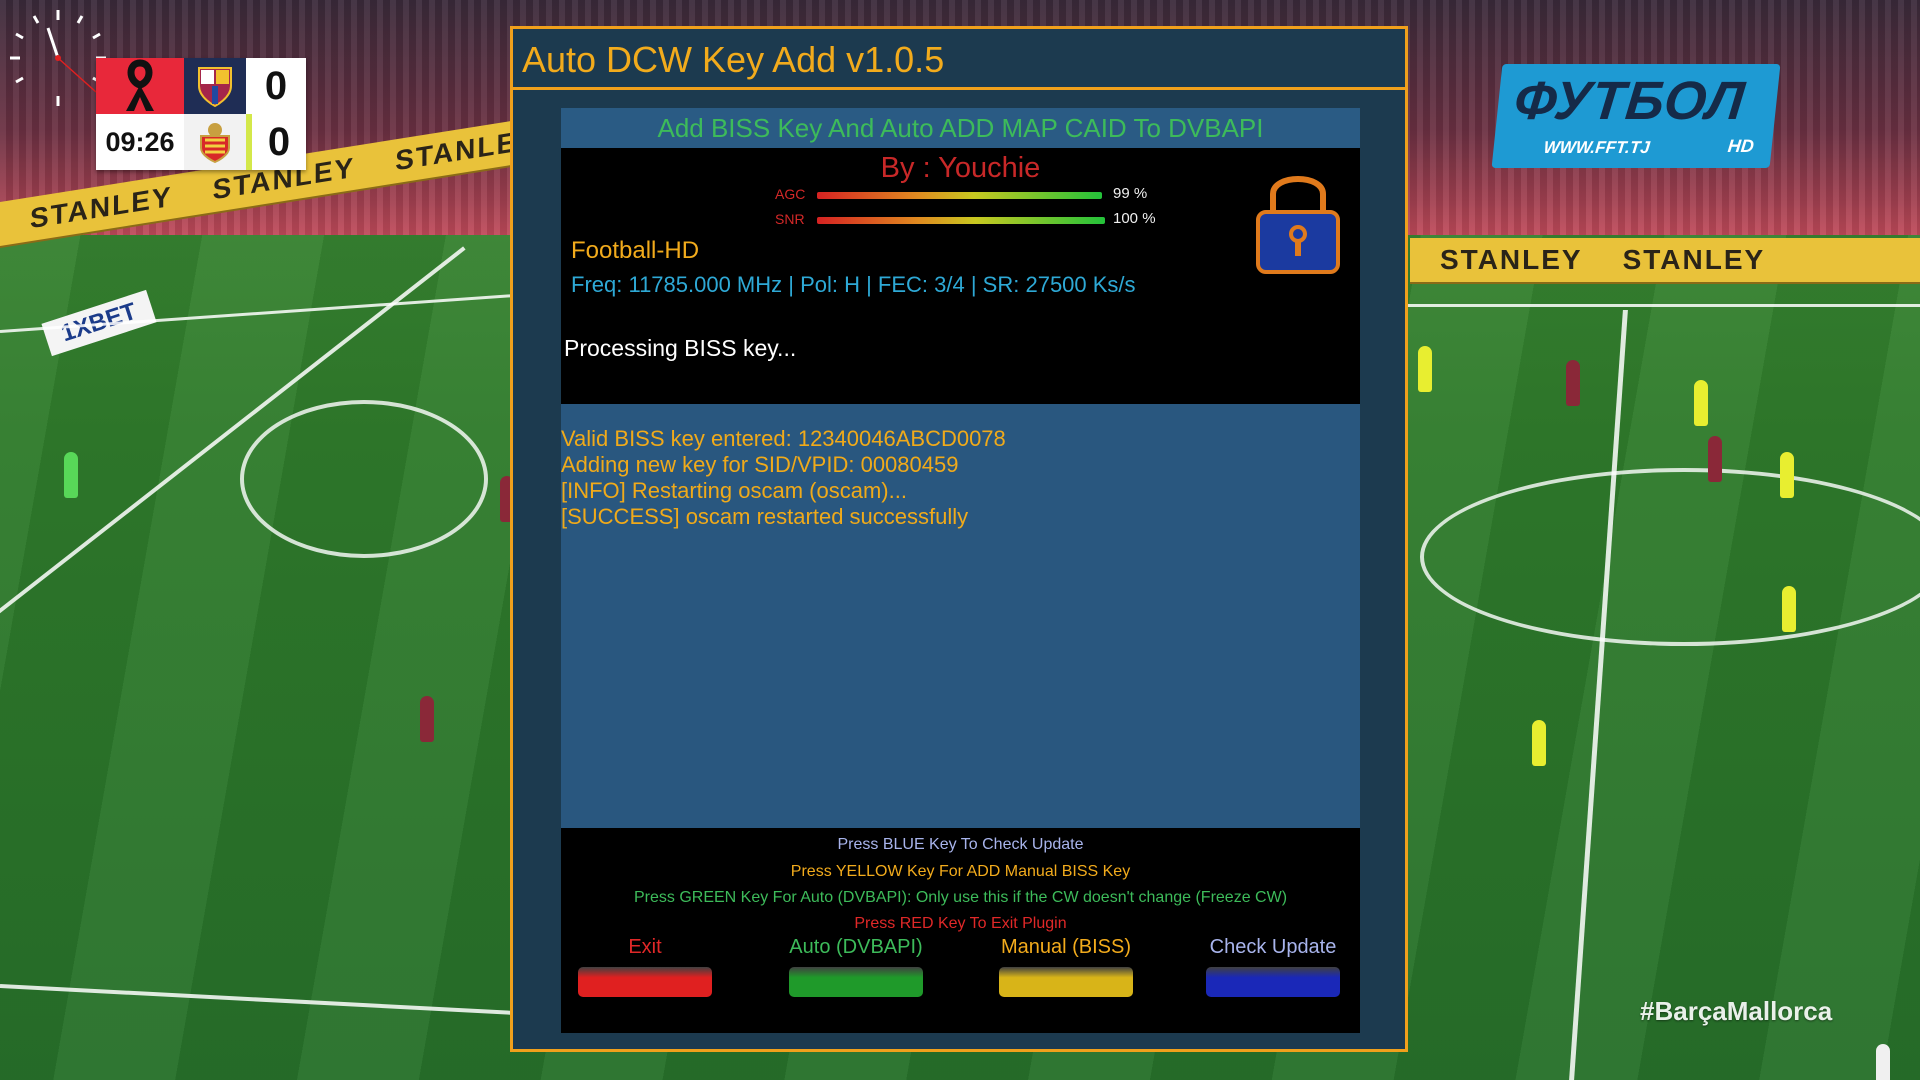  Describe the element at coordinates (645, 947) in the screenshot. I see `exit-button-label: Exit` at that location.